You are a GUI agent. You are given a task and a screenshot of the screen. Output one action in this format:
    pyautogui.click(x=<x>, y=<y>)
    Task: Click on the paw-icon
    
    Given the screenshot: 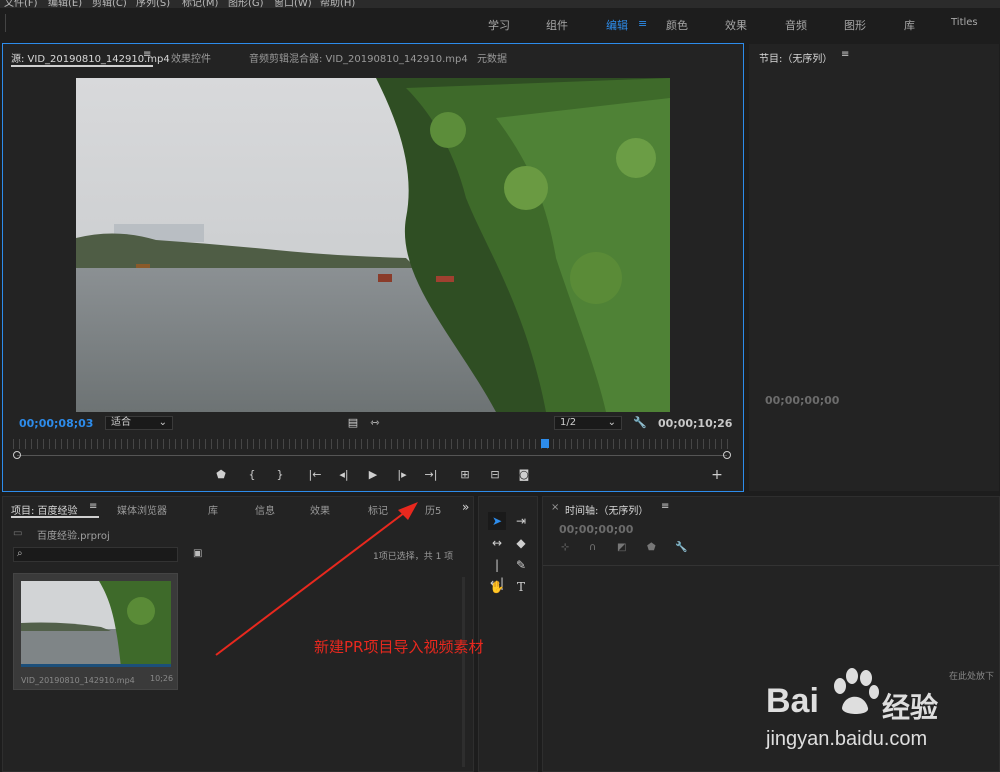 What is the action you would take?
    pyautogui.click(x=856, y=691)
    